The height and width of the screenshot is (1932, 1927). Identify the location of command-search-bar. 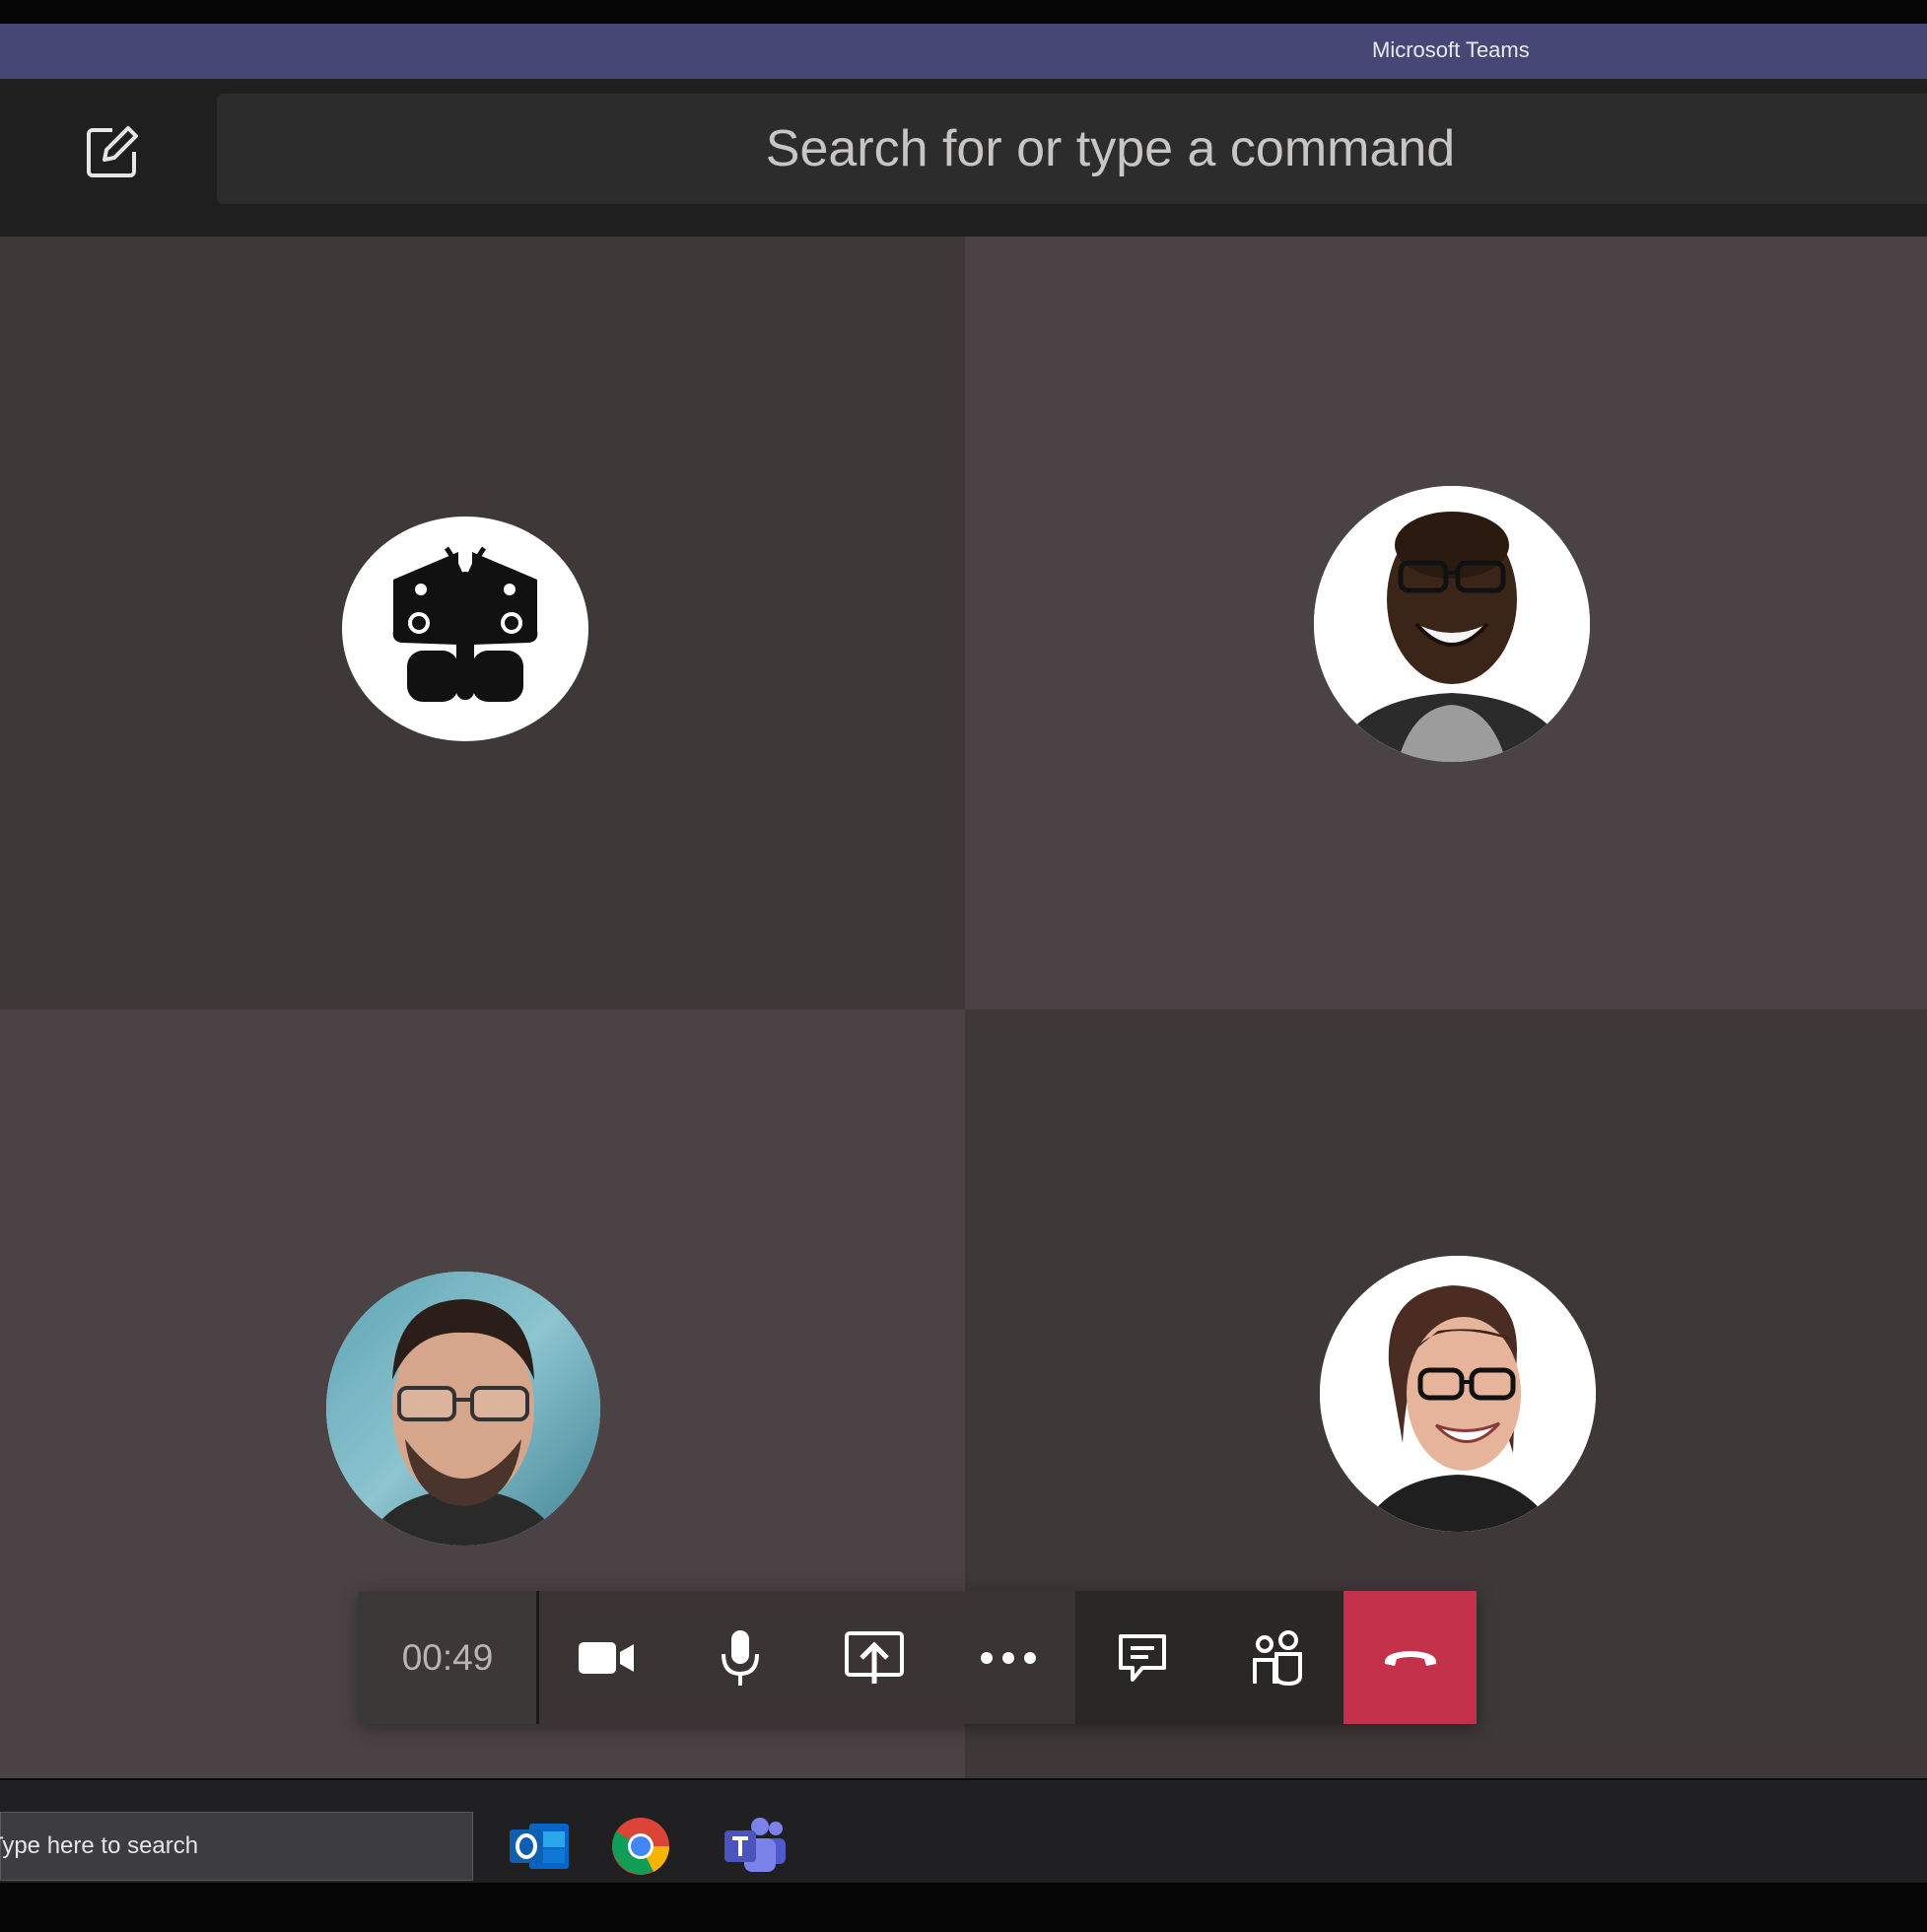
(1072, 149).